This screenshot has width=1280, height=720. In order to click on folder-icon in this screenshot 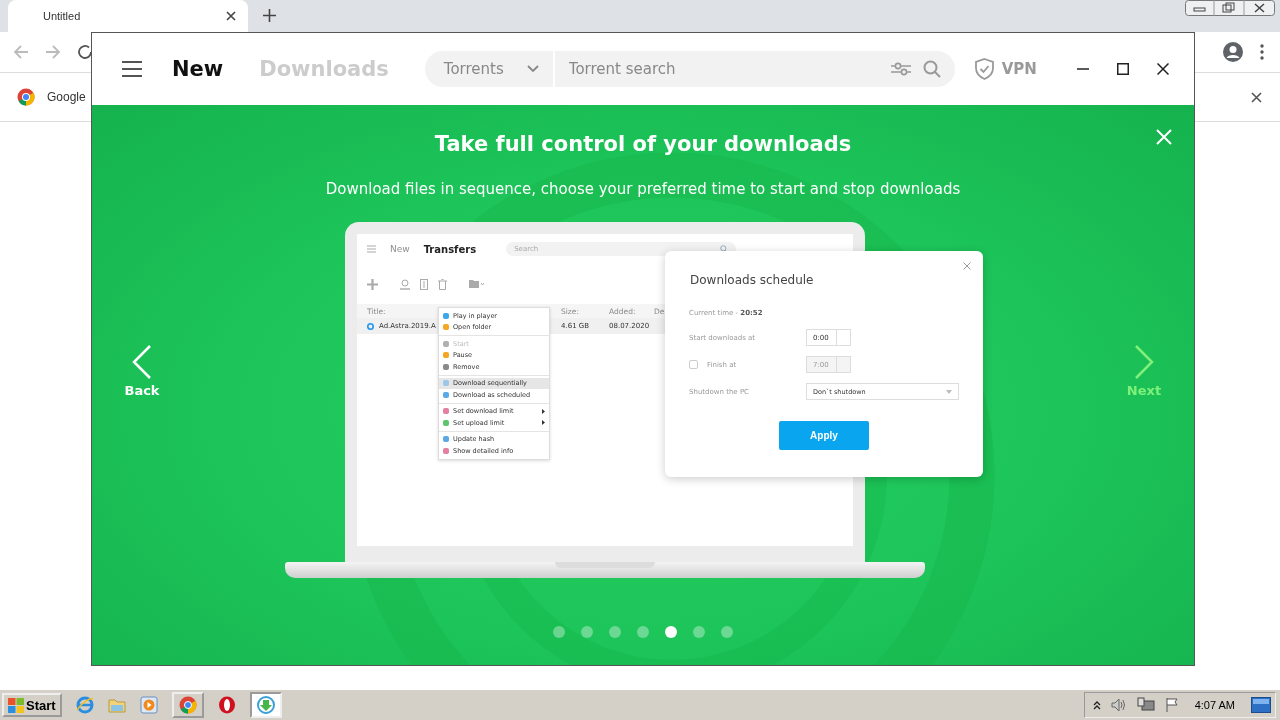, I will do `click(476, 284)`.